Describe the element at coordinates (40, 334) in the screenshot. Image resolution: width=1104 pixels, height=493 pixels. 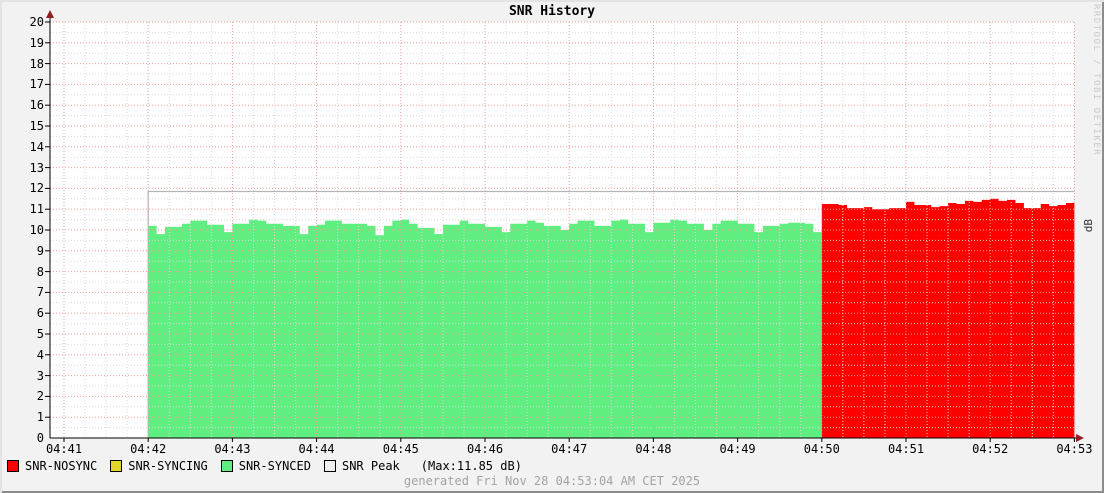
I see `y-tick-label: 5` at that location.